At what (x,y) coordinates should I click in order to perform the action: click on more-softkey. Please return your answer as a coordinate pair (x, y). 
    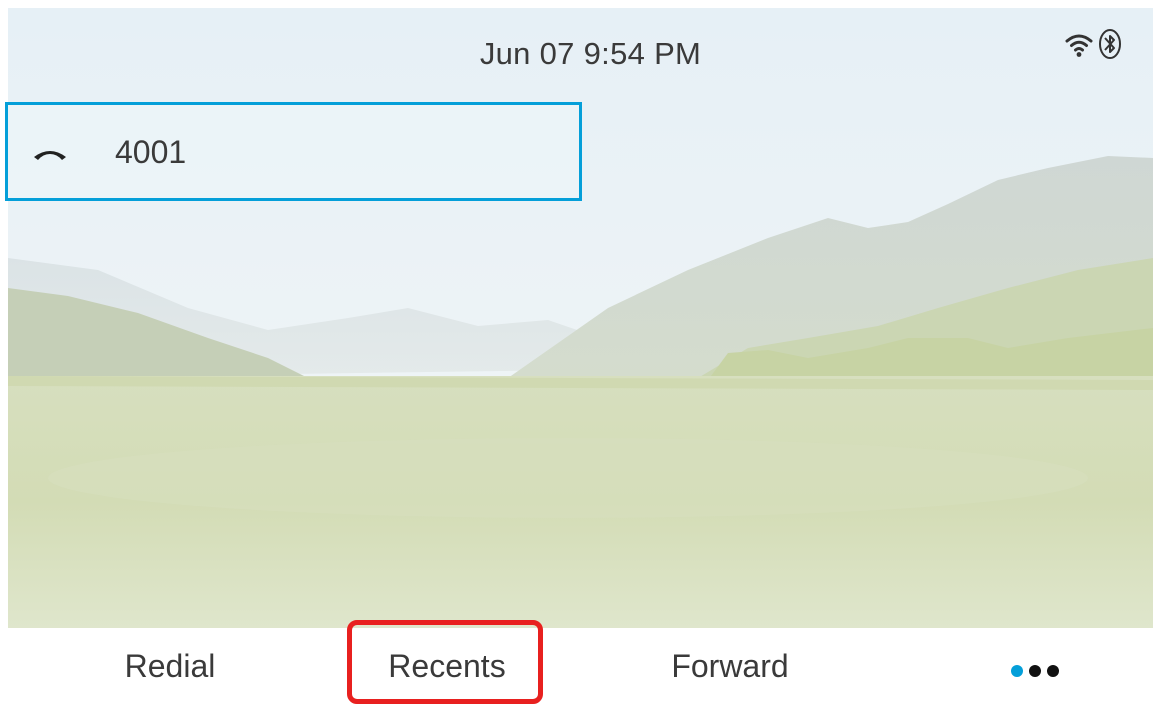
    Looking at the image, I should click on (1035, 666).